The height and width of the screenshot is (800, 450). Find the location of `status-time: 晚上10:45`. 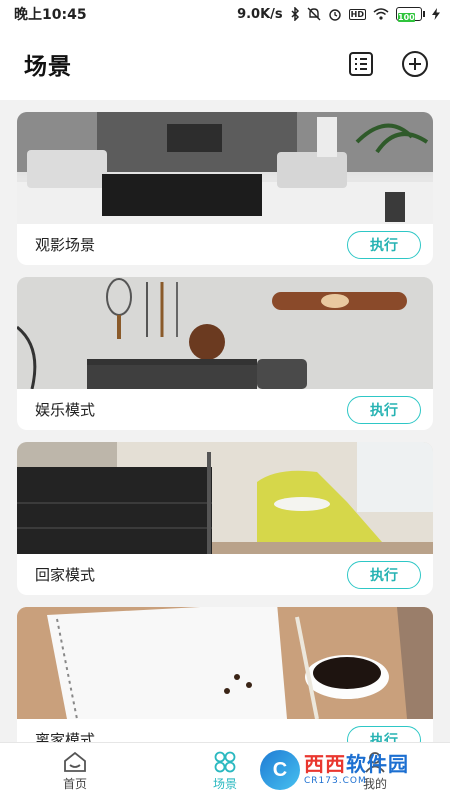

status-time: 晚上10:45 is located at coordinates (50, 15).